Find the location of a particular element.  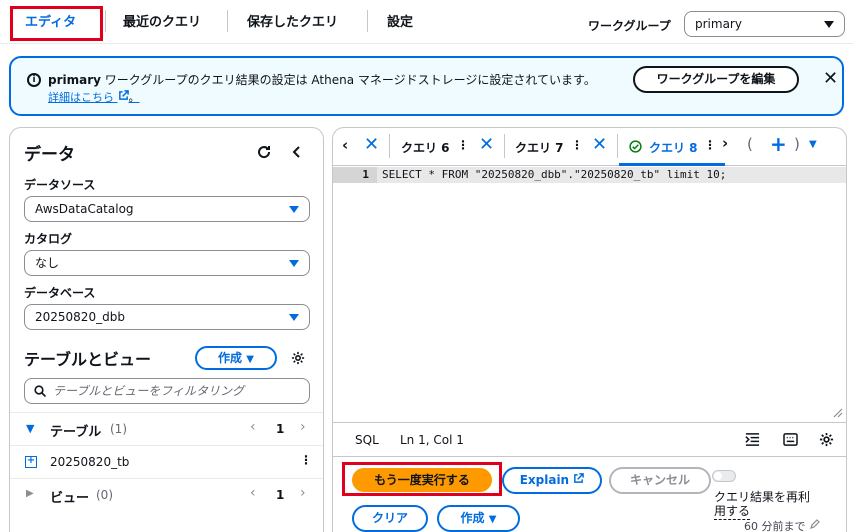

info-icon: i is located at coordinates (34, 80).